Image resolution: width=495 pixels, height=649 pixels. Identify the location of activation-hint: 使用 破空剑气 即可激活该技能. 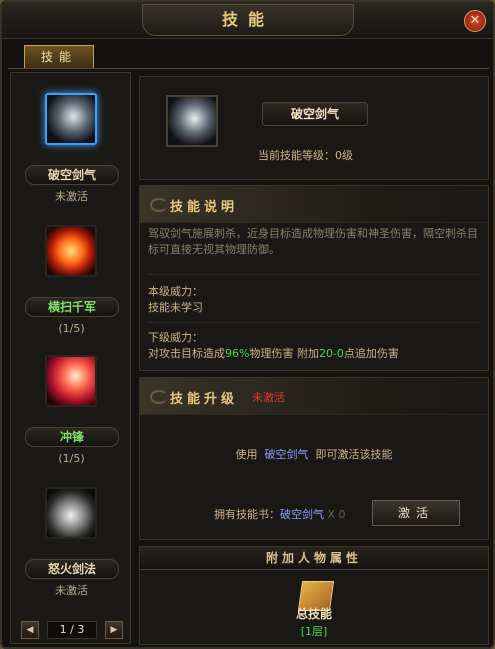
(314, 454).